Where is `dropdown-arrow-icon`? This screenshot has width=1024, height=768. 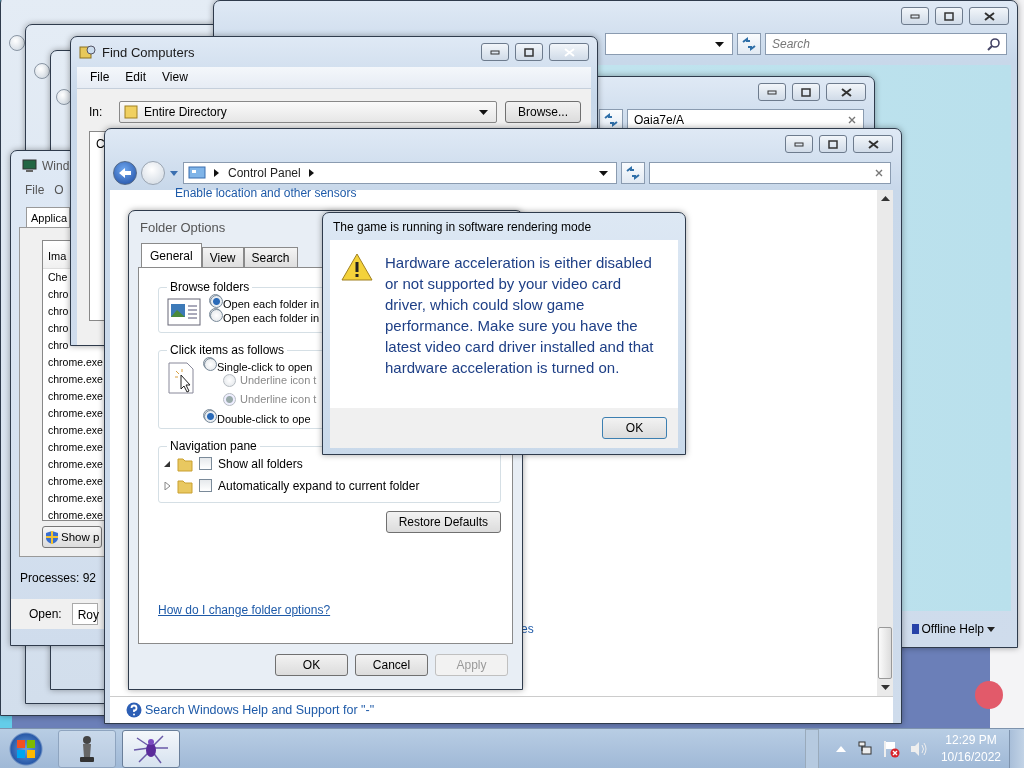
dropdown-arrow-icon is located at coordinates (603, 173).